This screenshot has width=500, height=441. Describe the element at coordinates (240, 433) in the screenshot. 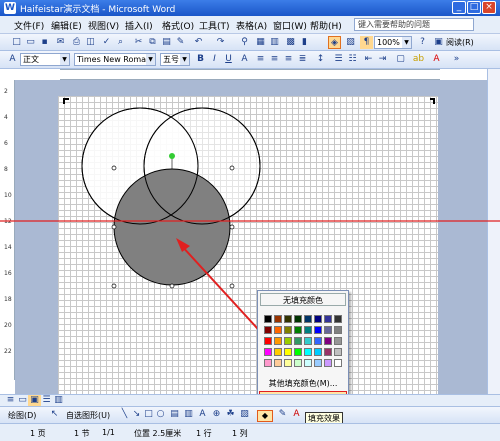

I see `status-column: 1 列` at that location.